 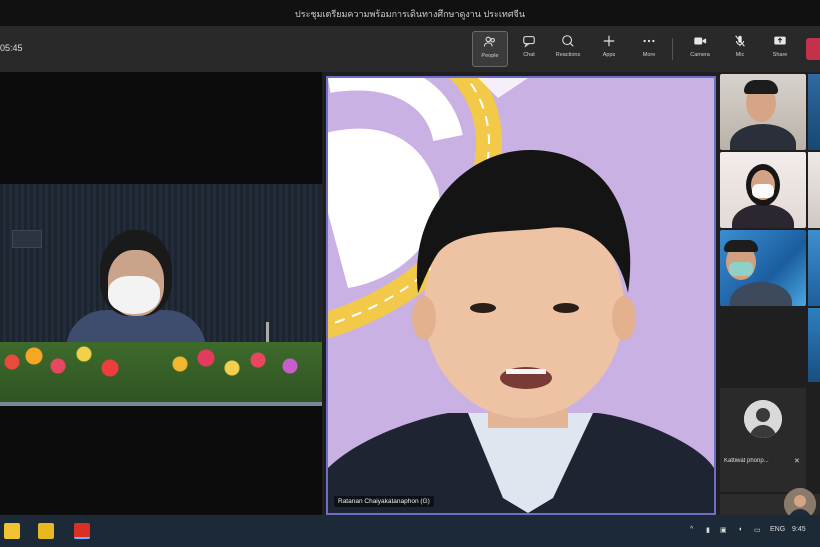 I want to click on avatar, so click(x=763, y=419).